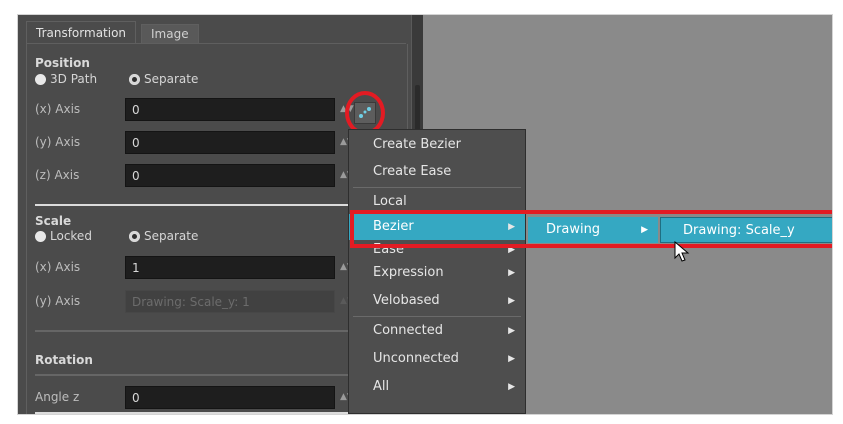 Image resolution: width=843 pixels, height=424 pixels. I want to click on menu-item-label: Expression, so click(408, 272).